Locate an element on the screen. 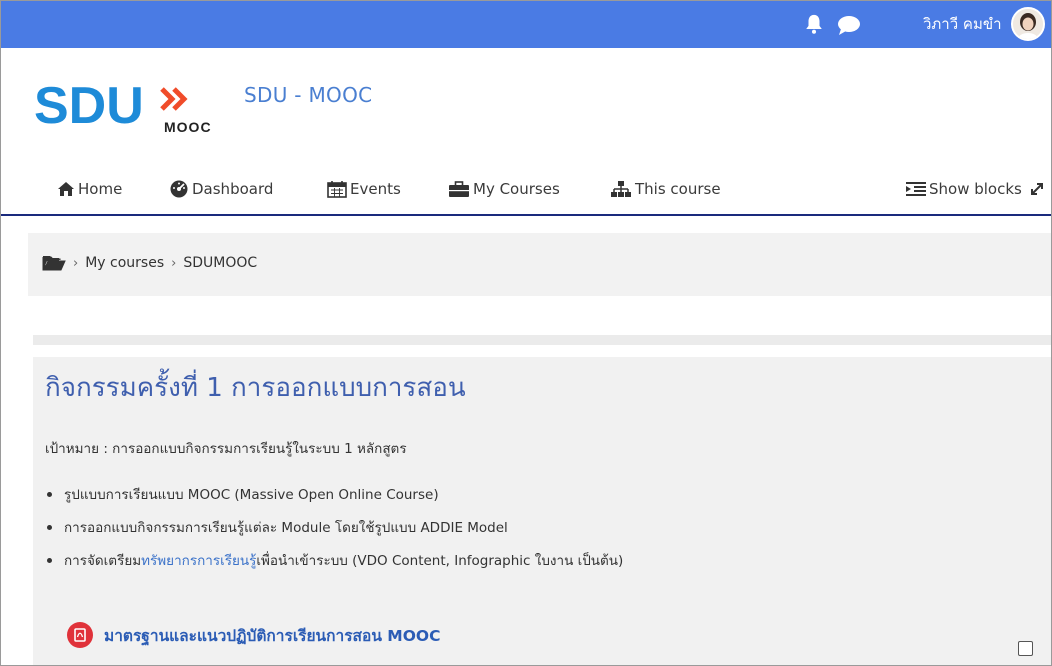  breadcrumb-course: SDUMOOC is located at coordinates (220, 263).